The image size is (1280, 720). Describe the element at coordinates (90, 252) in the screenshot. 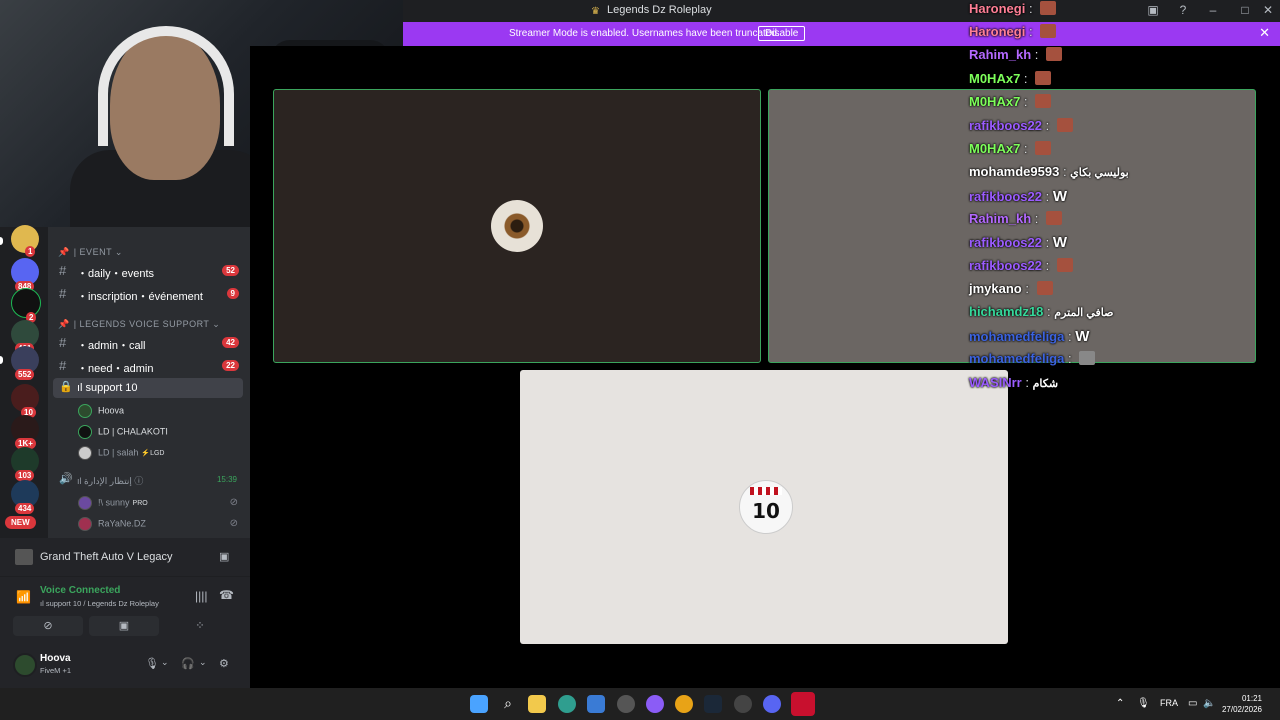

I see `category-event: 📌 | EVENT ⌄` at that location.